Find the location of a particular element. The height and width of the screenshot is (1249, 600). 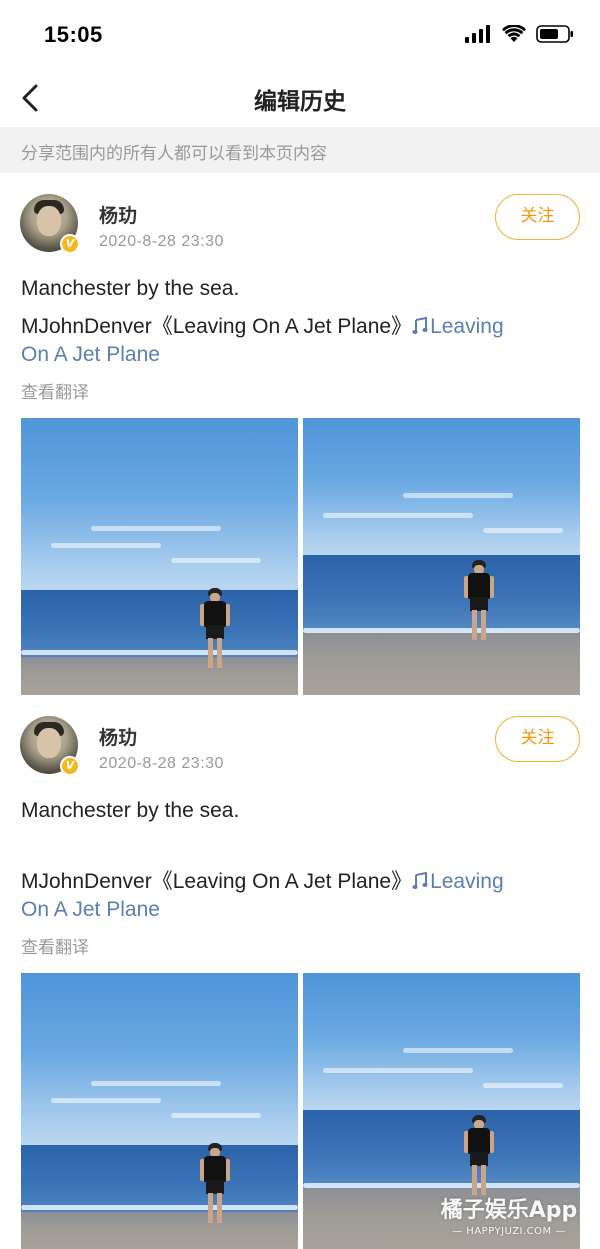

notice-text: 分享范围内的所有人都可以看到本页内容 is located at coordinates (174, 154).